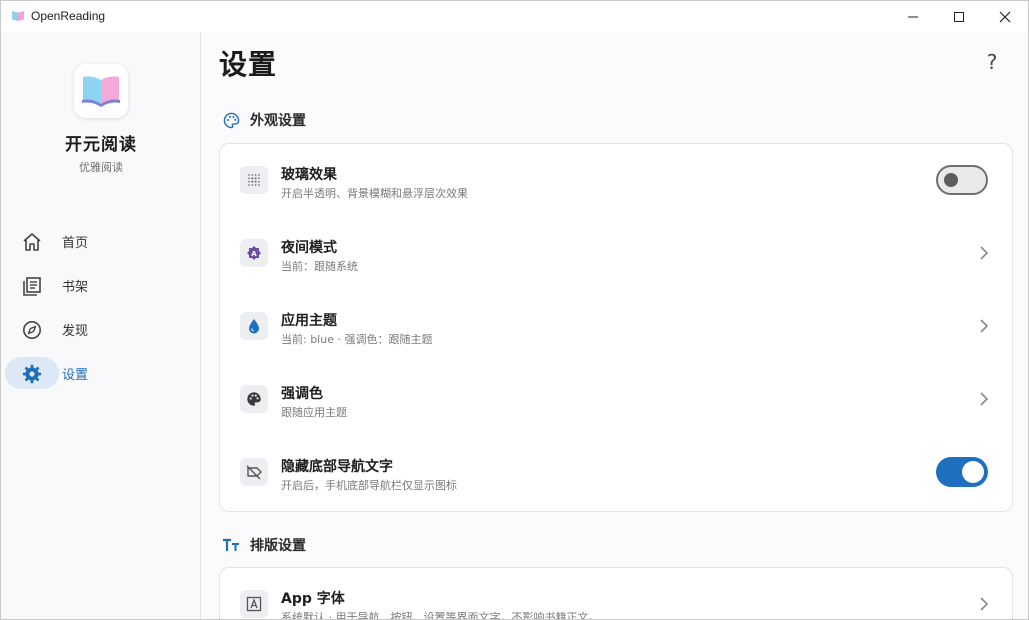 This screenshot has height=620, width=1029. Describe the element at coordinates (302, 394) in the screenshot. I see `setting-title: 强调色` at that location.